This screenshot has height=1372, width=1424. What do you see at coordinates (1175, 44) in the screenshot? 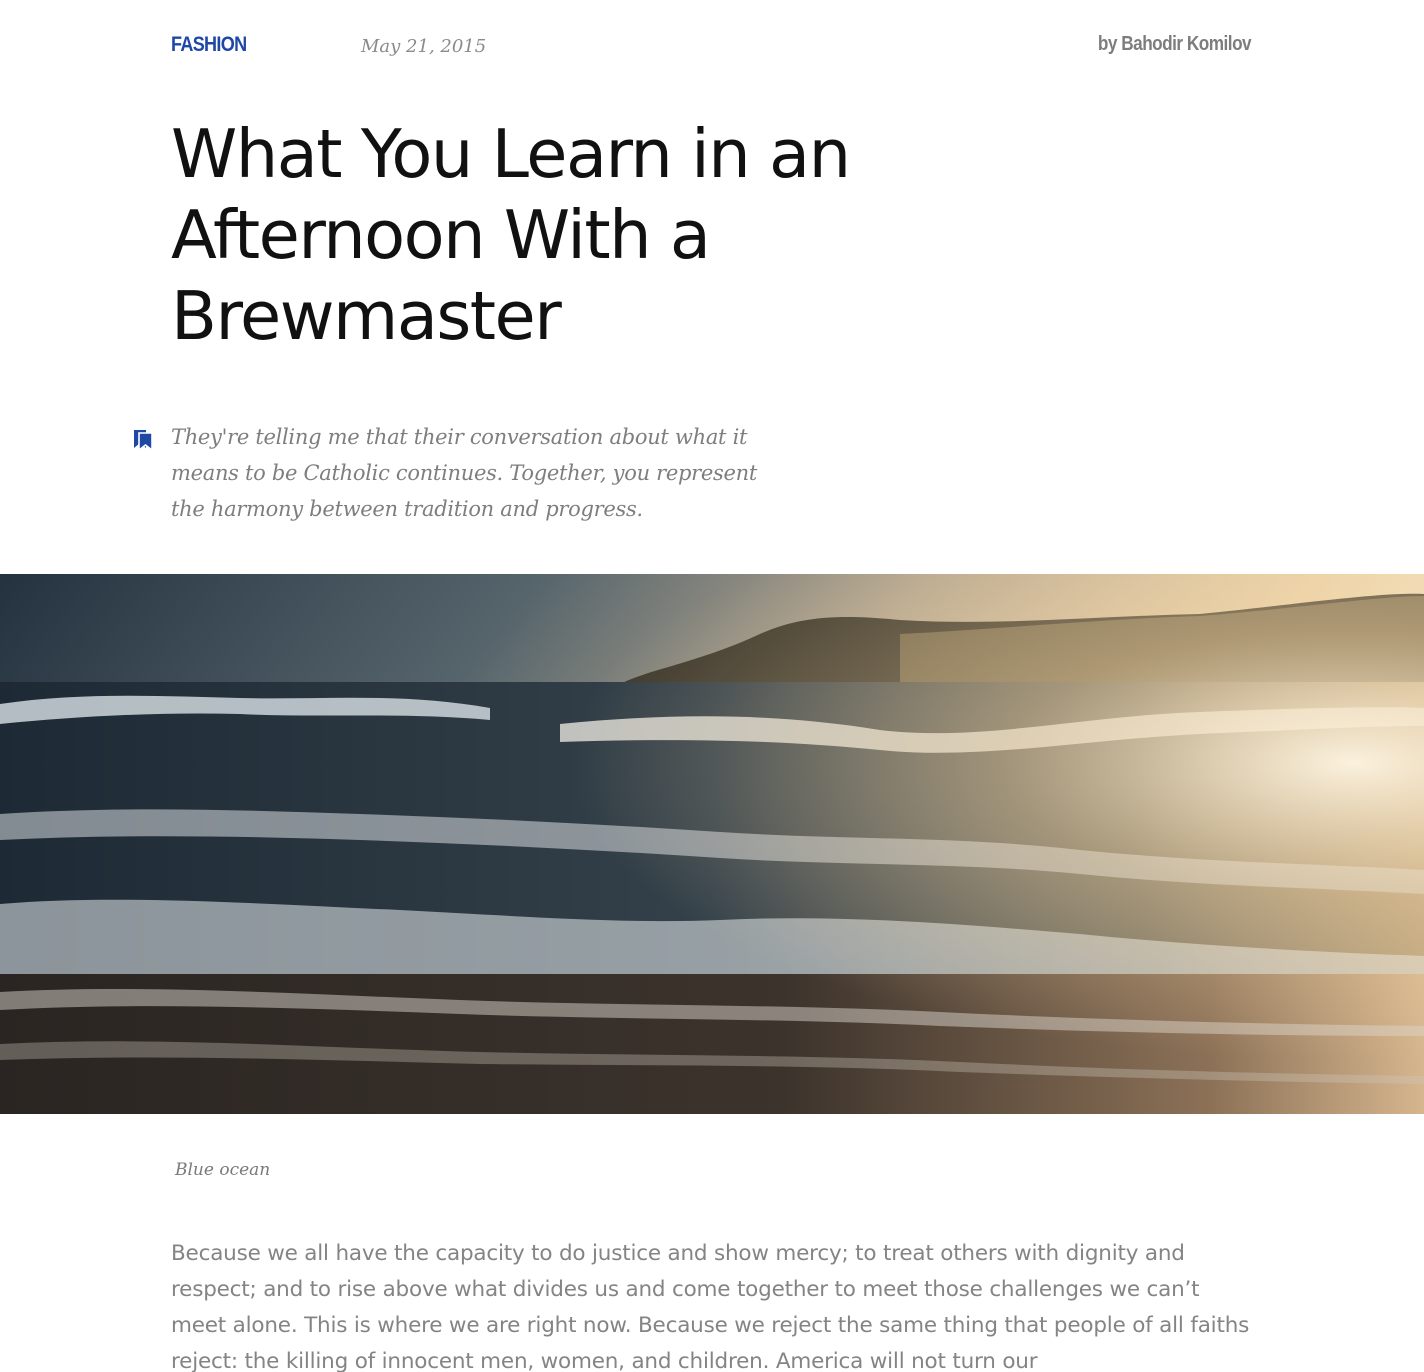
I see `author-byline: by Bahodir Komilov` at bounding box center [1175, 44].